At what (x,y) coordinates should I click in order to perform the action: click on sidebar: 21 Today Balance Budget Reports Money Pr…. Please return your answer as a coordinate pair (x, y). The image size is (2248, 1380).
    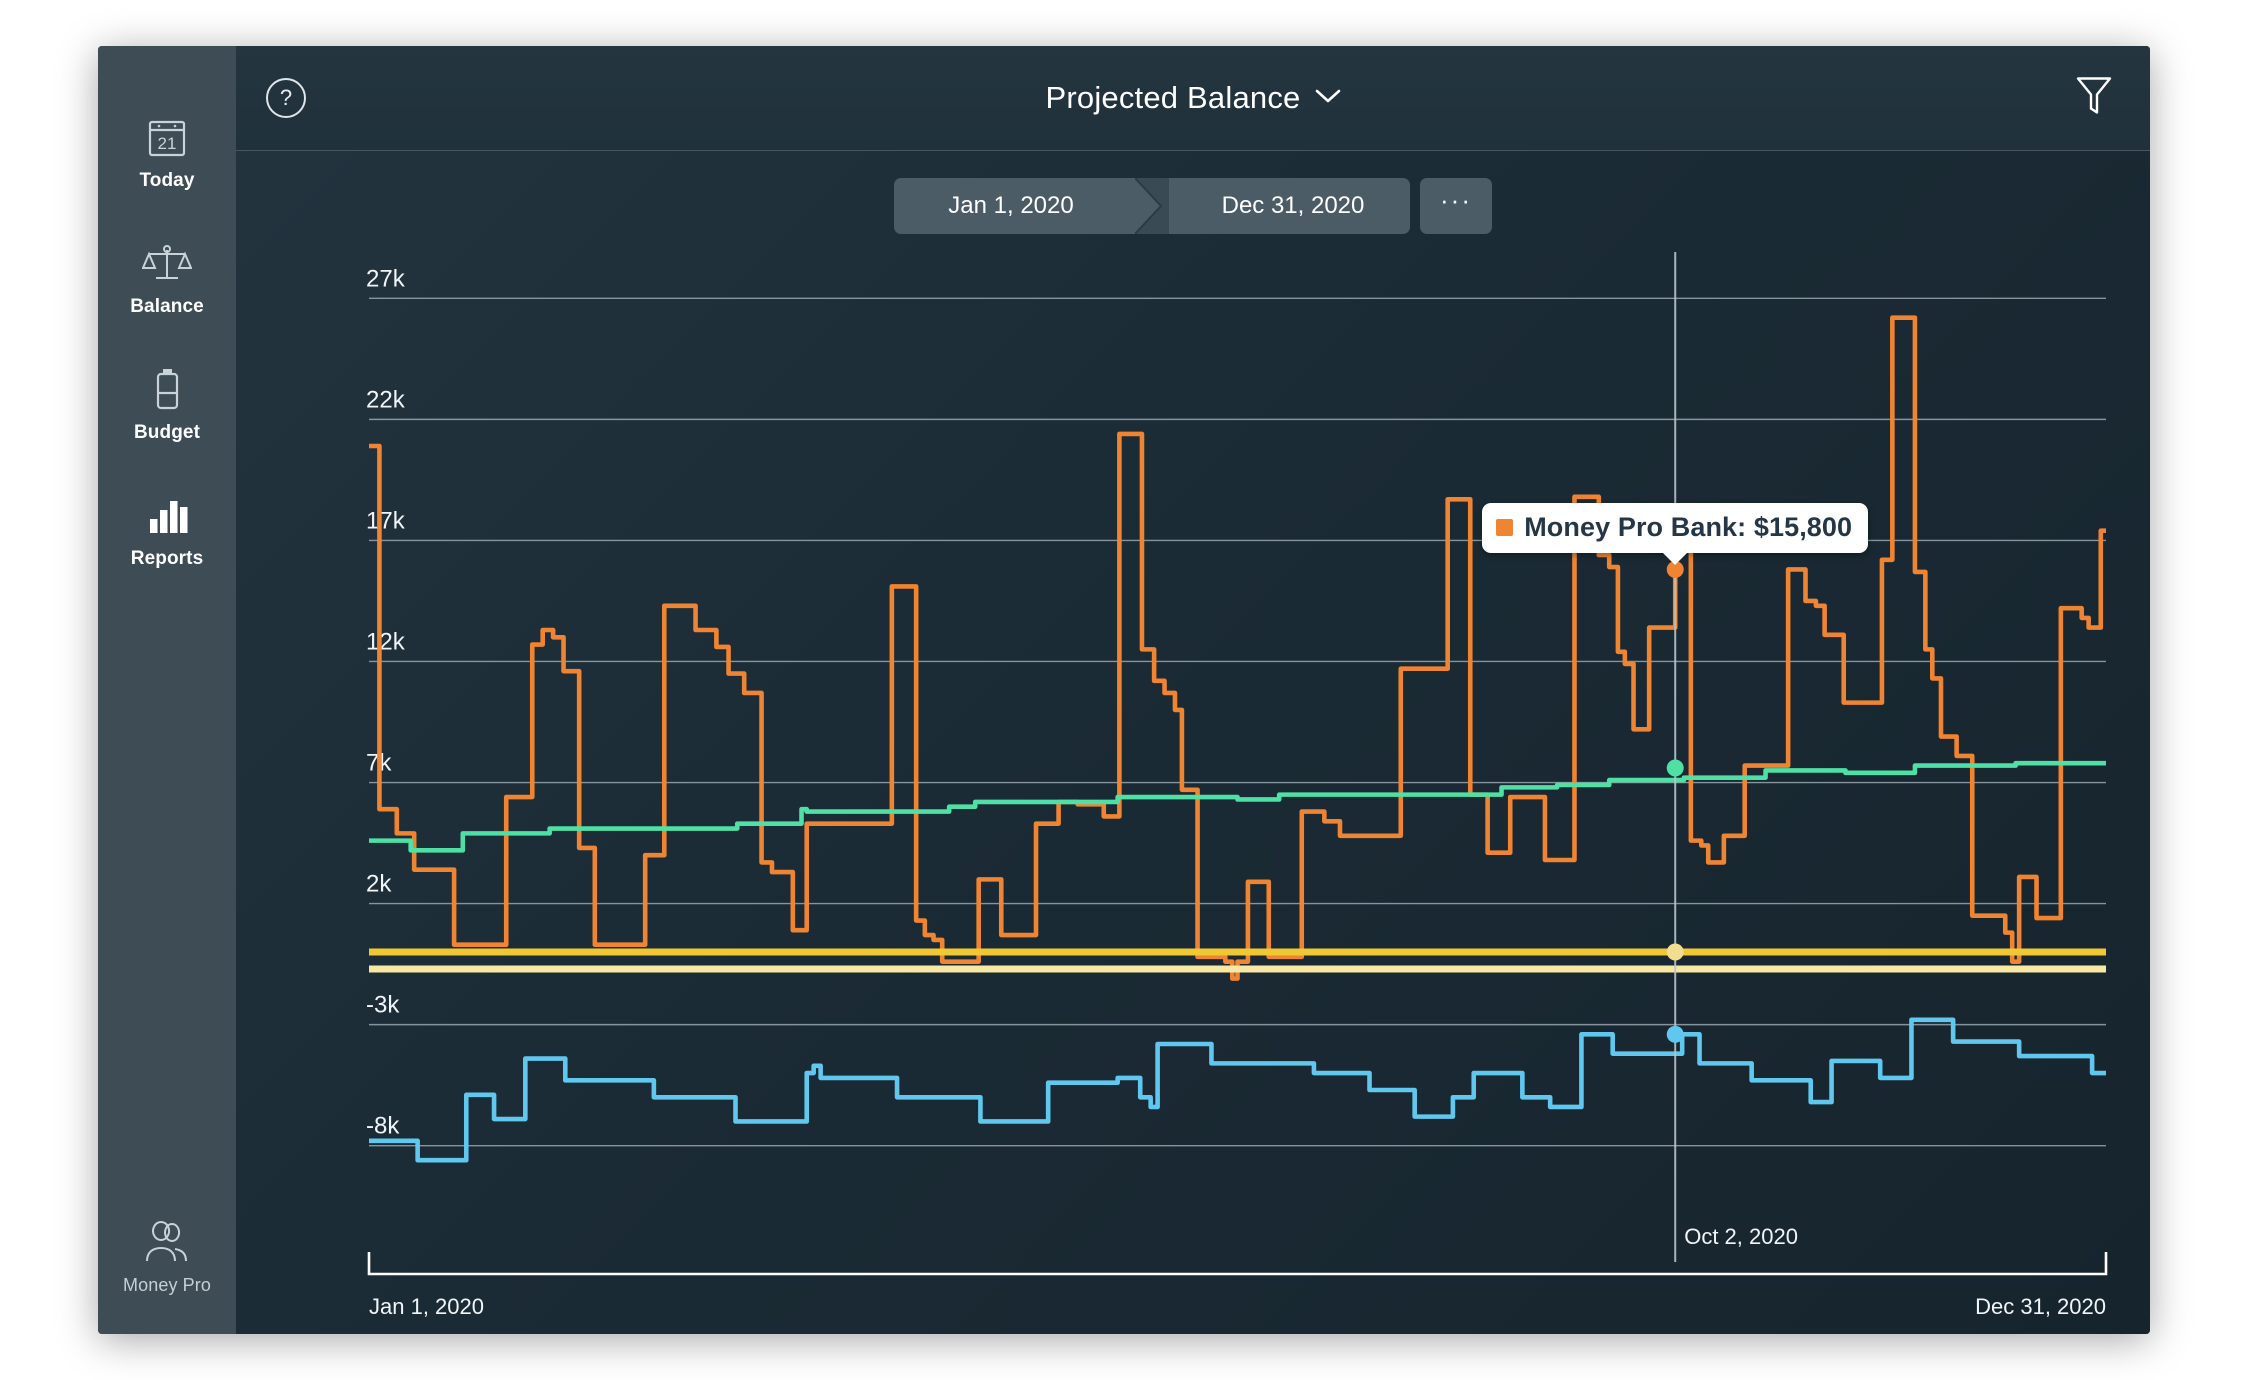
    Looking at the image, I should click on (167, 690).